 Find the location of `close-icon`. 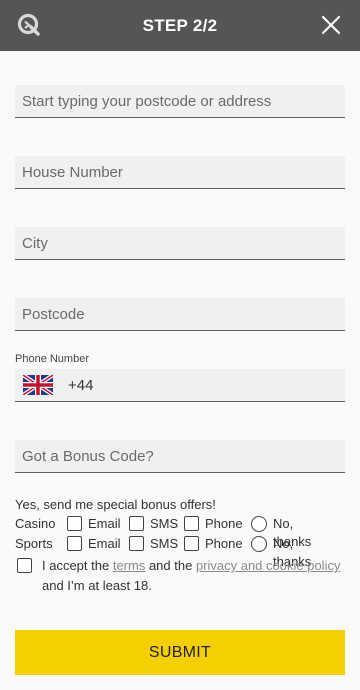

close-icon is located at coordinates (331, 25).